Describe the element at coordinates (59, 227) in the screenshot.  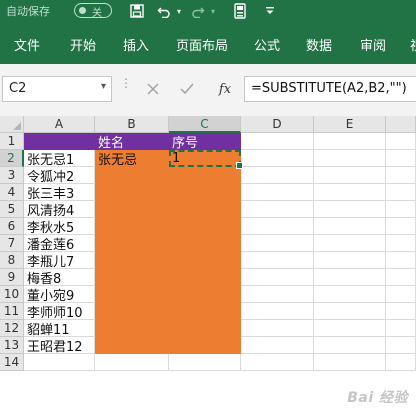
I see `cell-a6: 李秋水5` at that location.